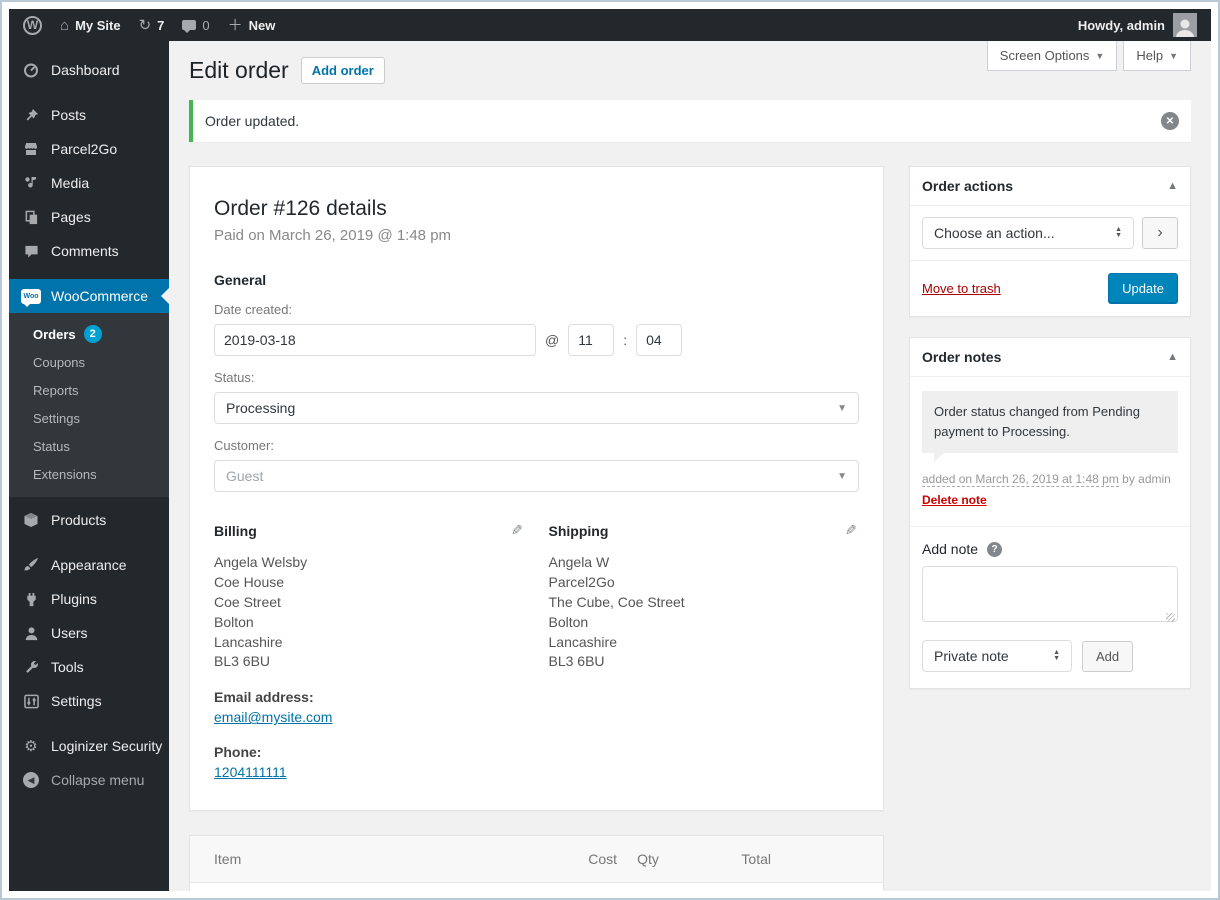  I want to click on submenu-status: Status, so click(89, 446).